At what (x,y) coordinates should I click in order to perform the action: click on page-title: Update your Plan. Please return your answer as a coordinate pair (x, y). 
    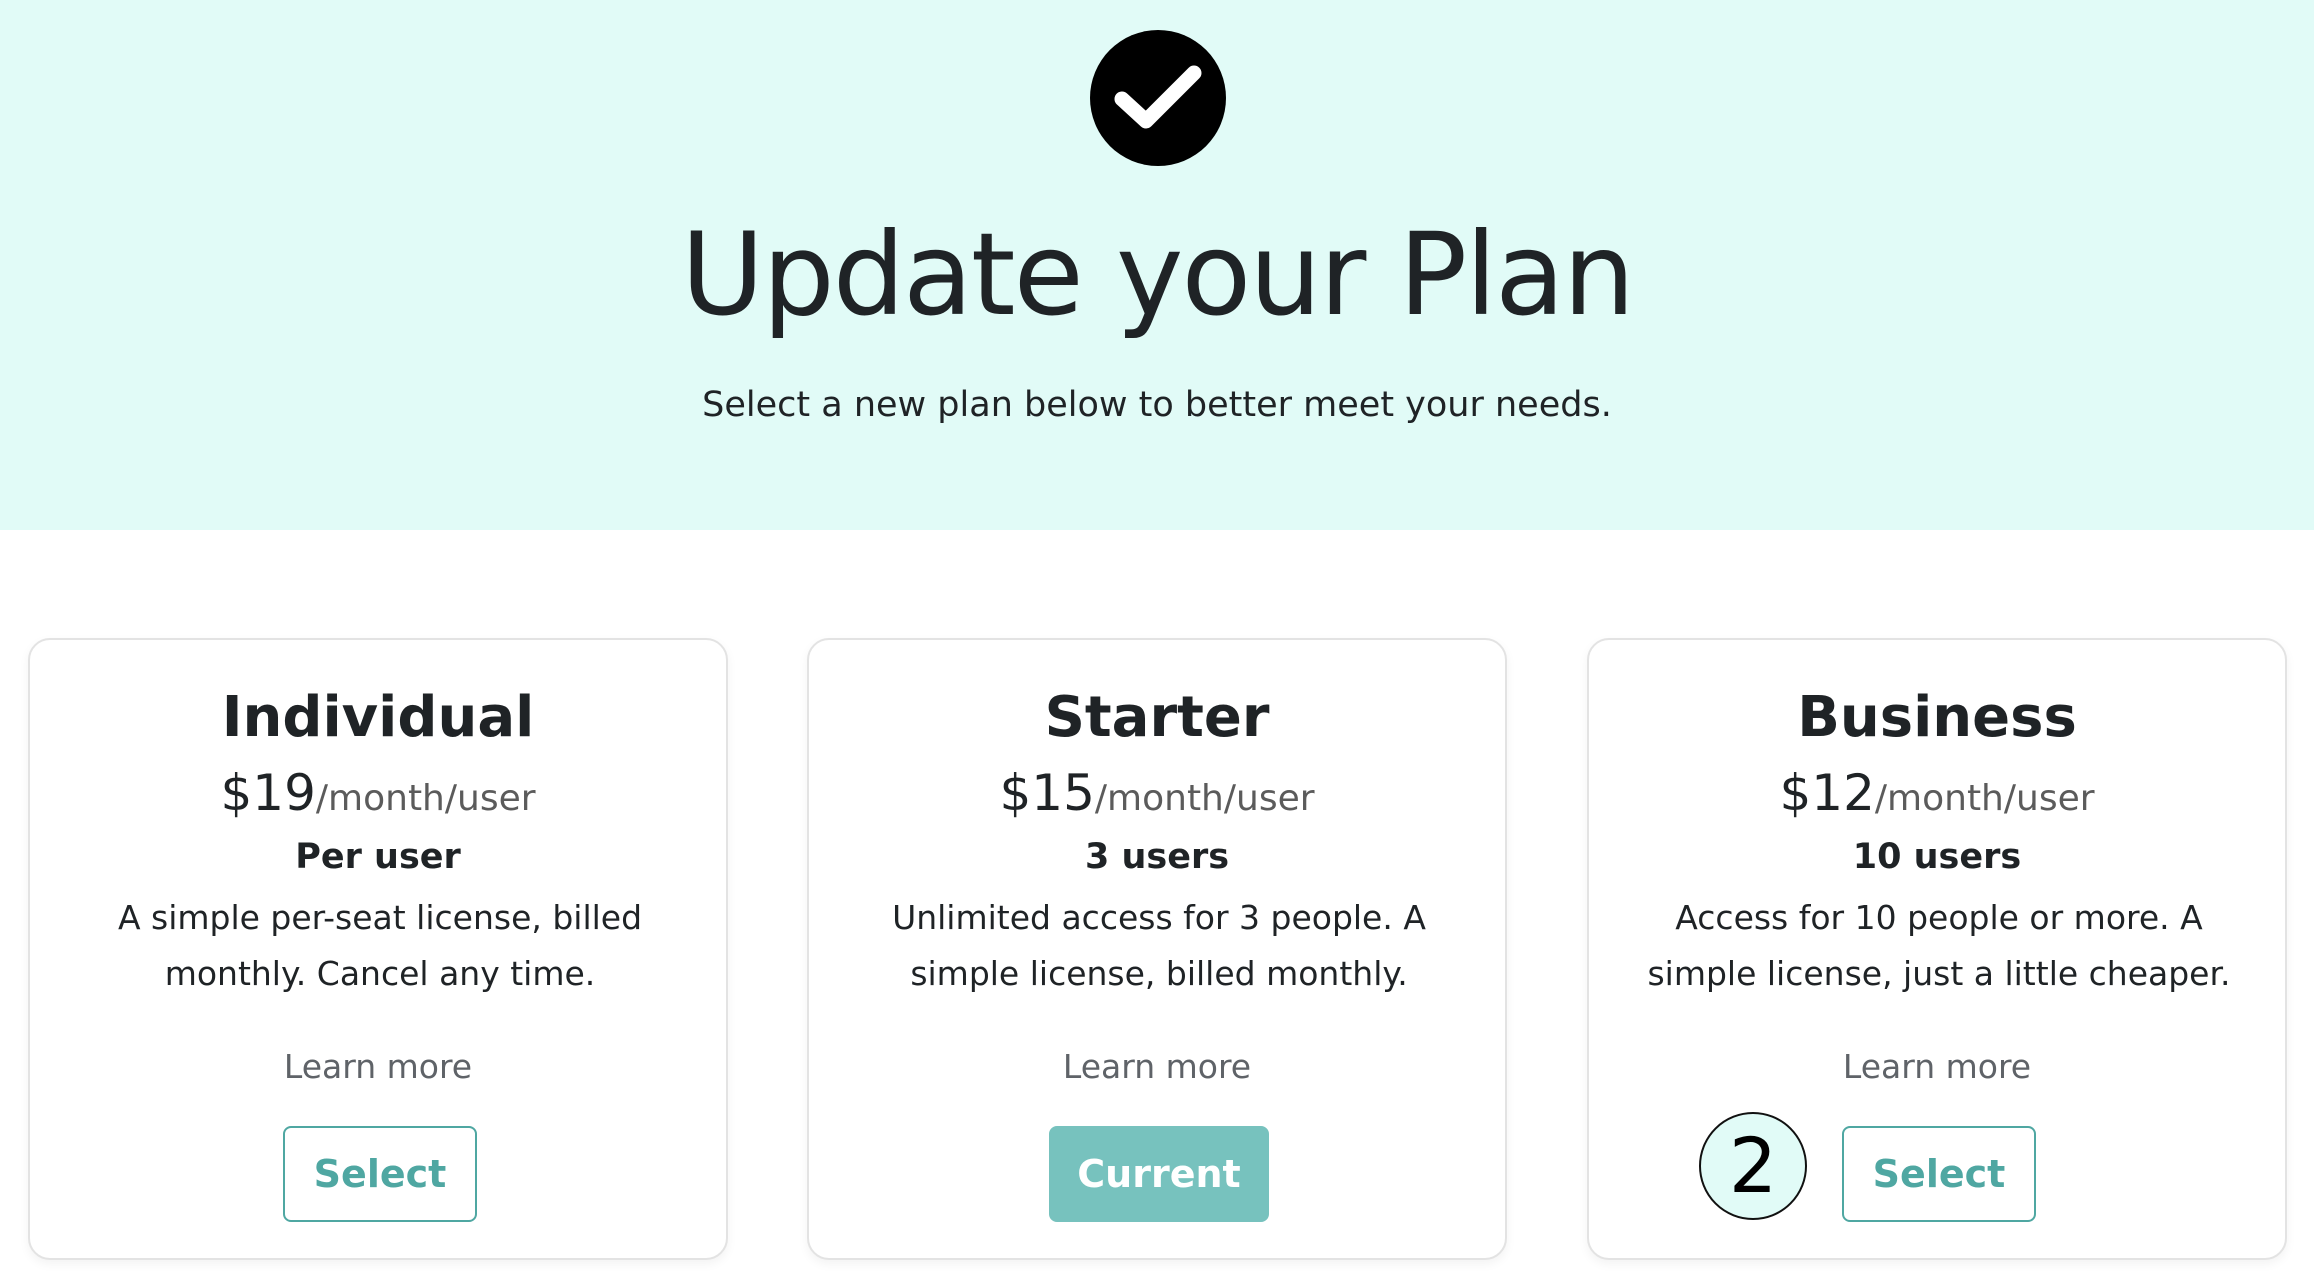
    Looking at the image, I should click on (1157, 274).